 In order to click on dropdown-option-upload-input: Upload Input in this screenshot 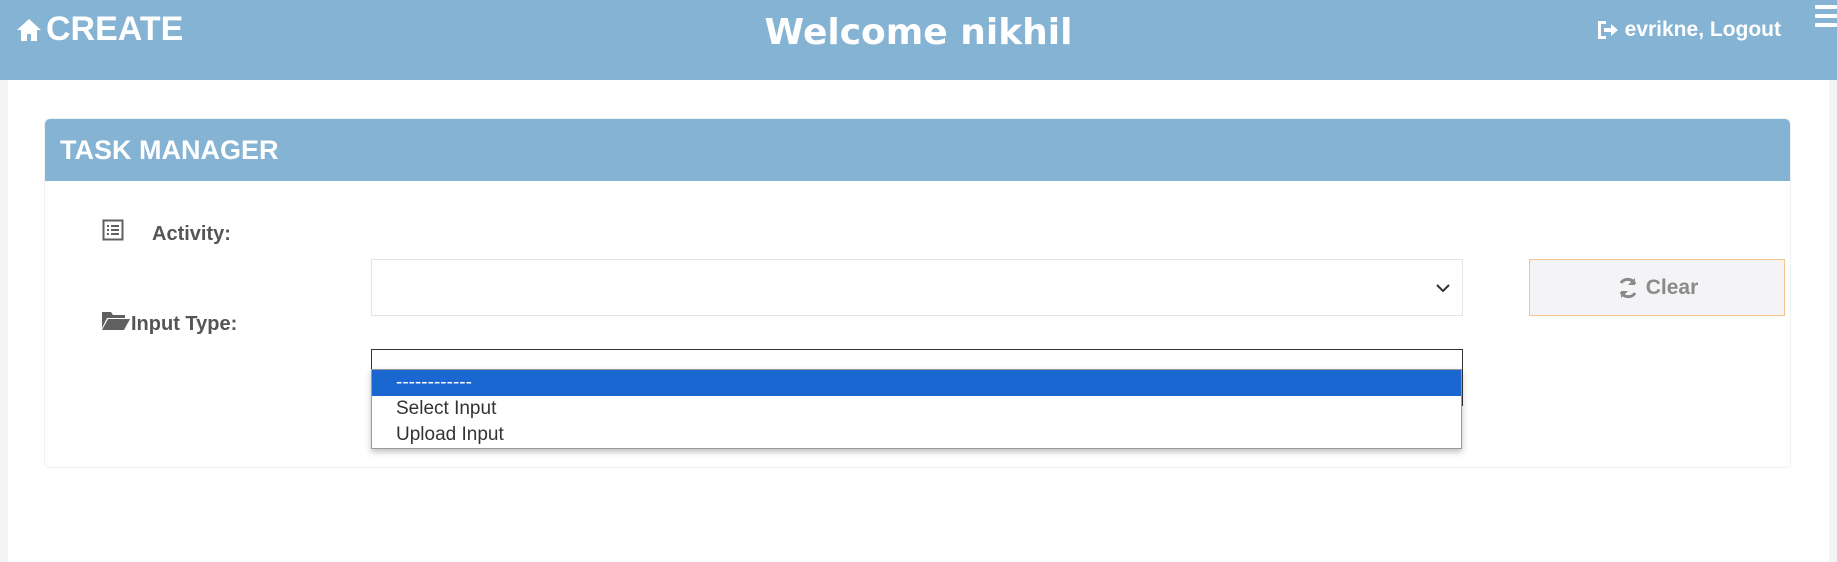, I will do `click(916, 435)`.